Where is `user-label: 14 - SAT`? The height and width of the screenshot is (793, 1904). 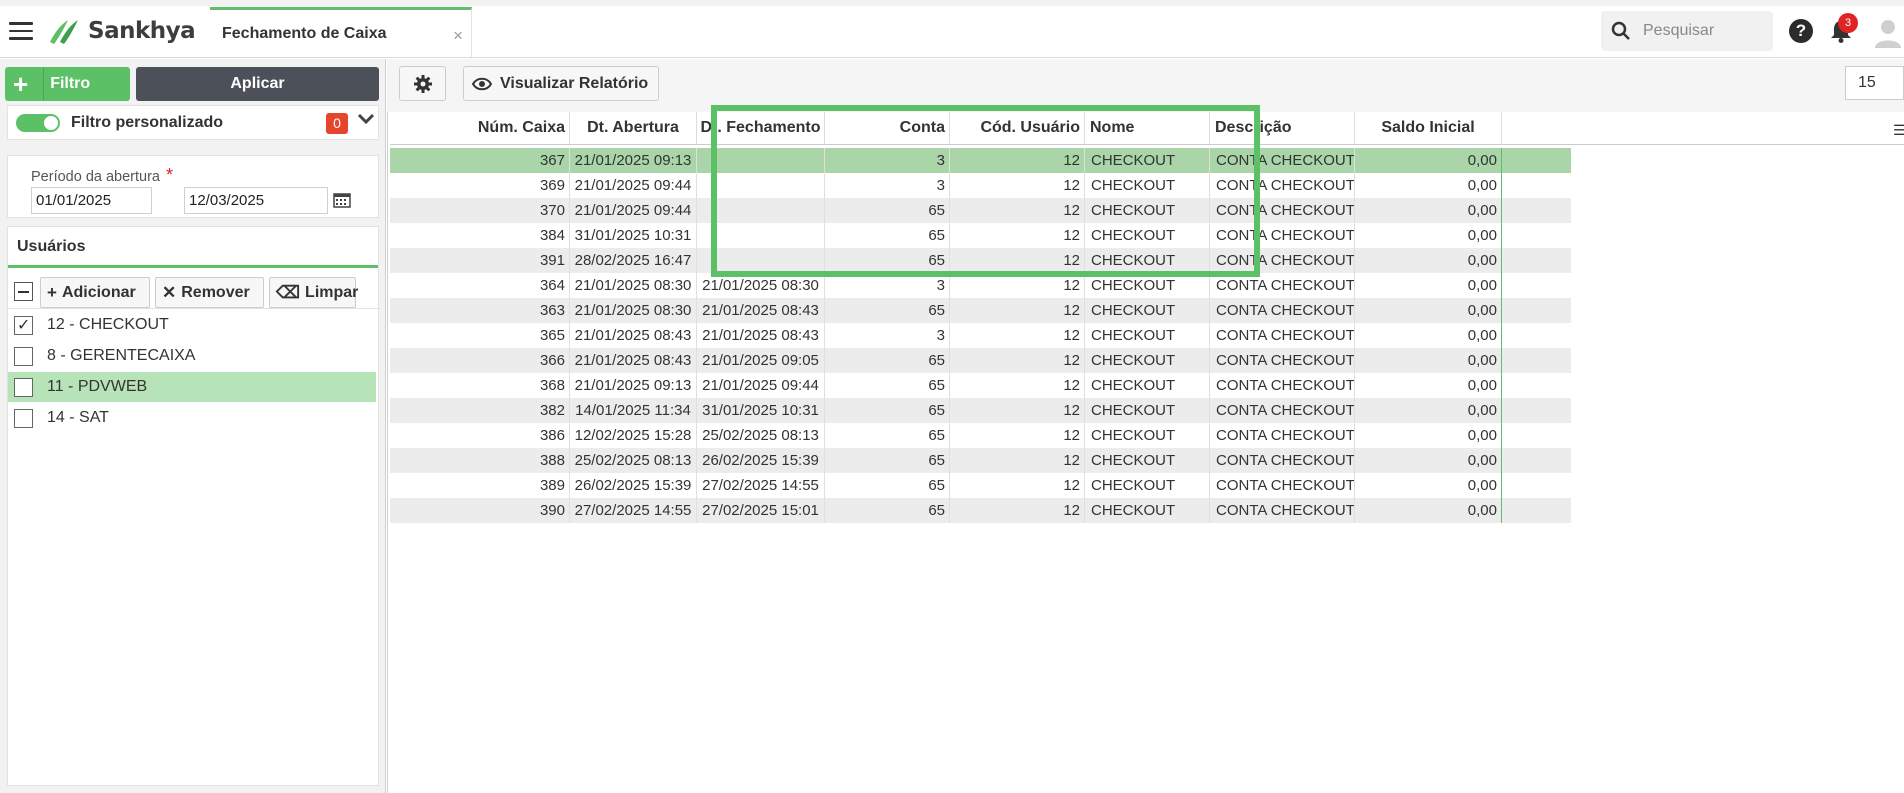
user-label: 14 - SAT is located at coordinates (78, 417).